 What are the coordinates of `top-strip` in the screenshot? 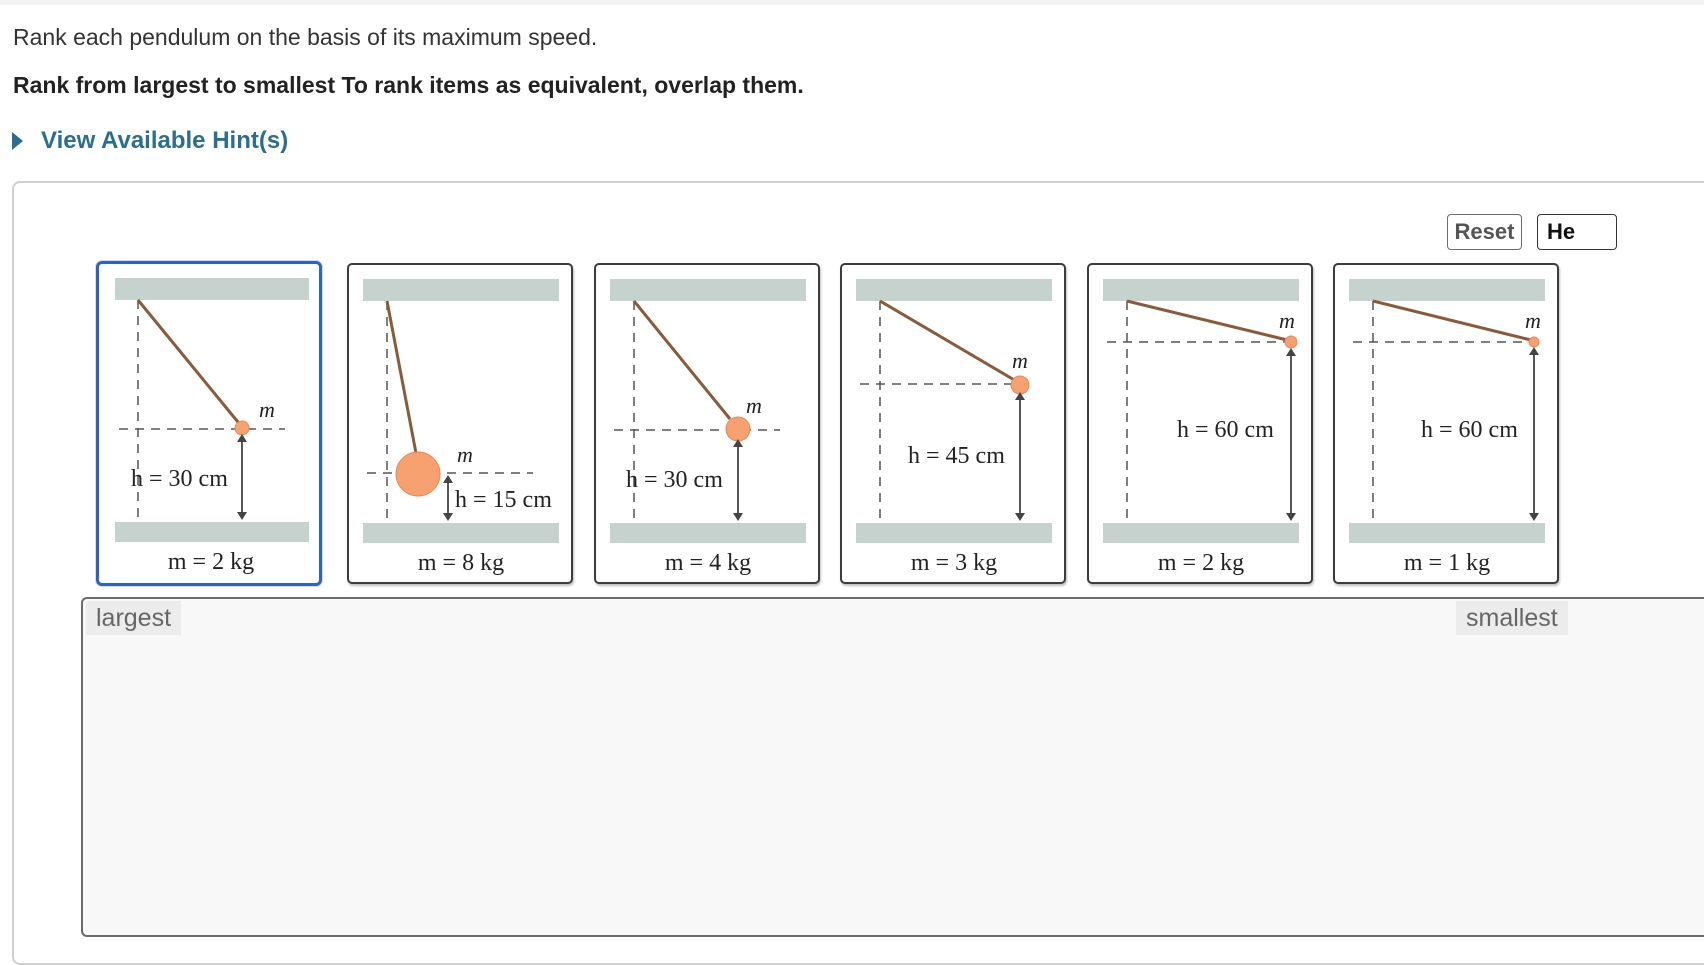 It's located at (852, 2).